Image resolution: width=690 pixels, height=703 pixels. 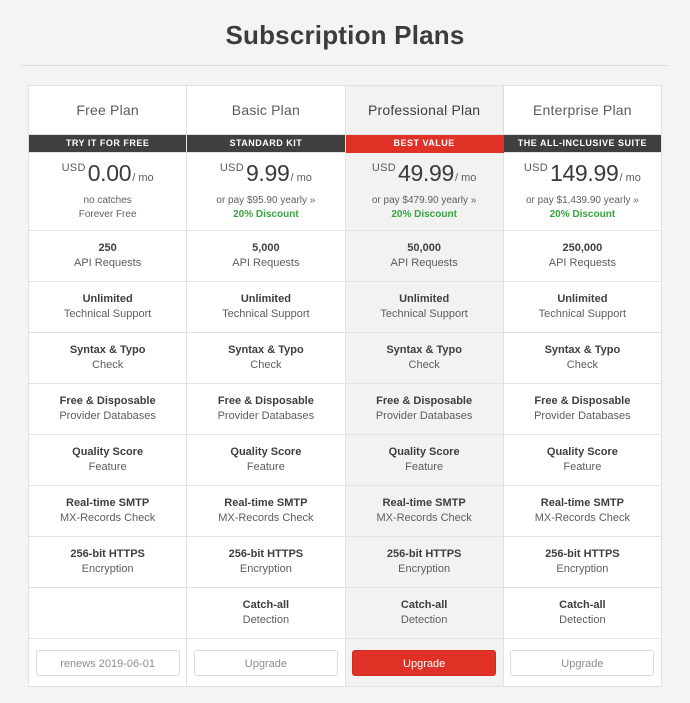 I want to click on plan-badge-label: THE ALL-INCLUSIVE SUITE, so click(x=582, y=143).